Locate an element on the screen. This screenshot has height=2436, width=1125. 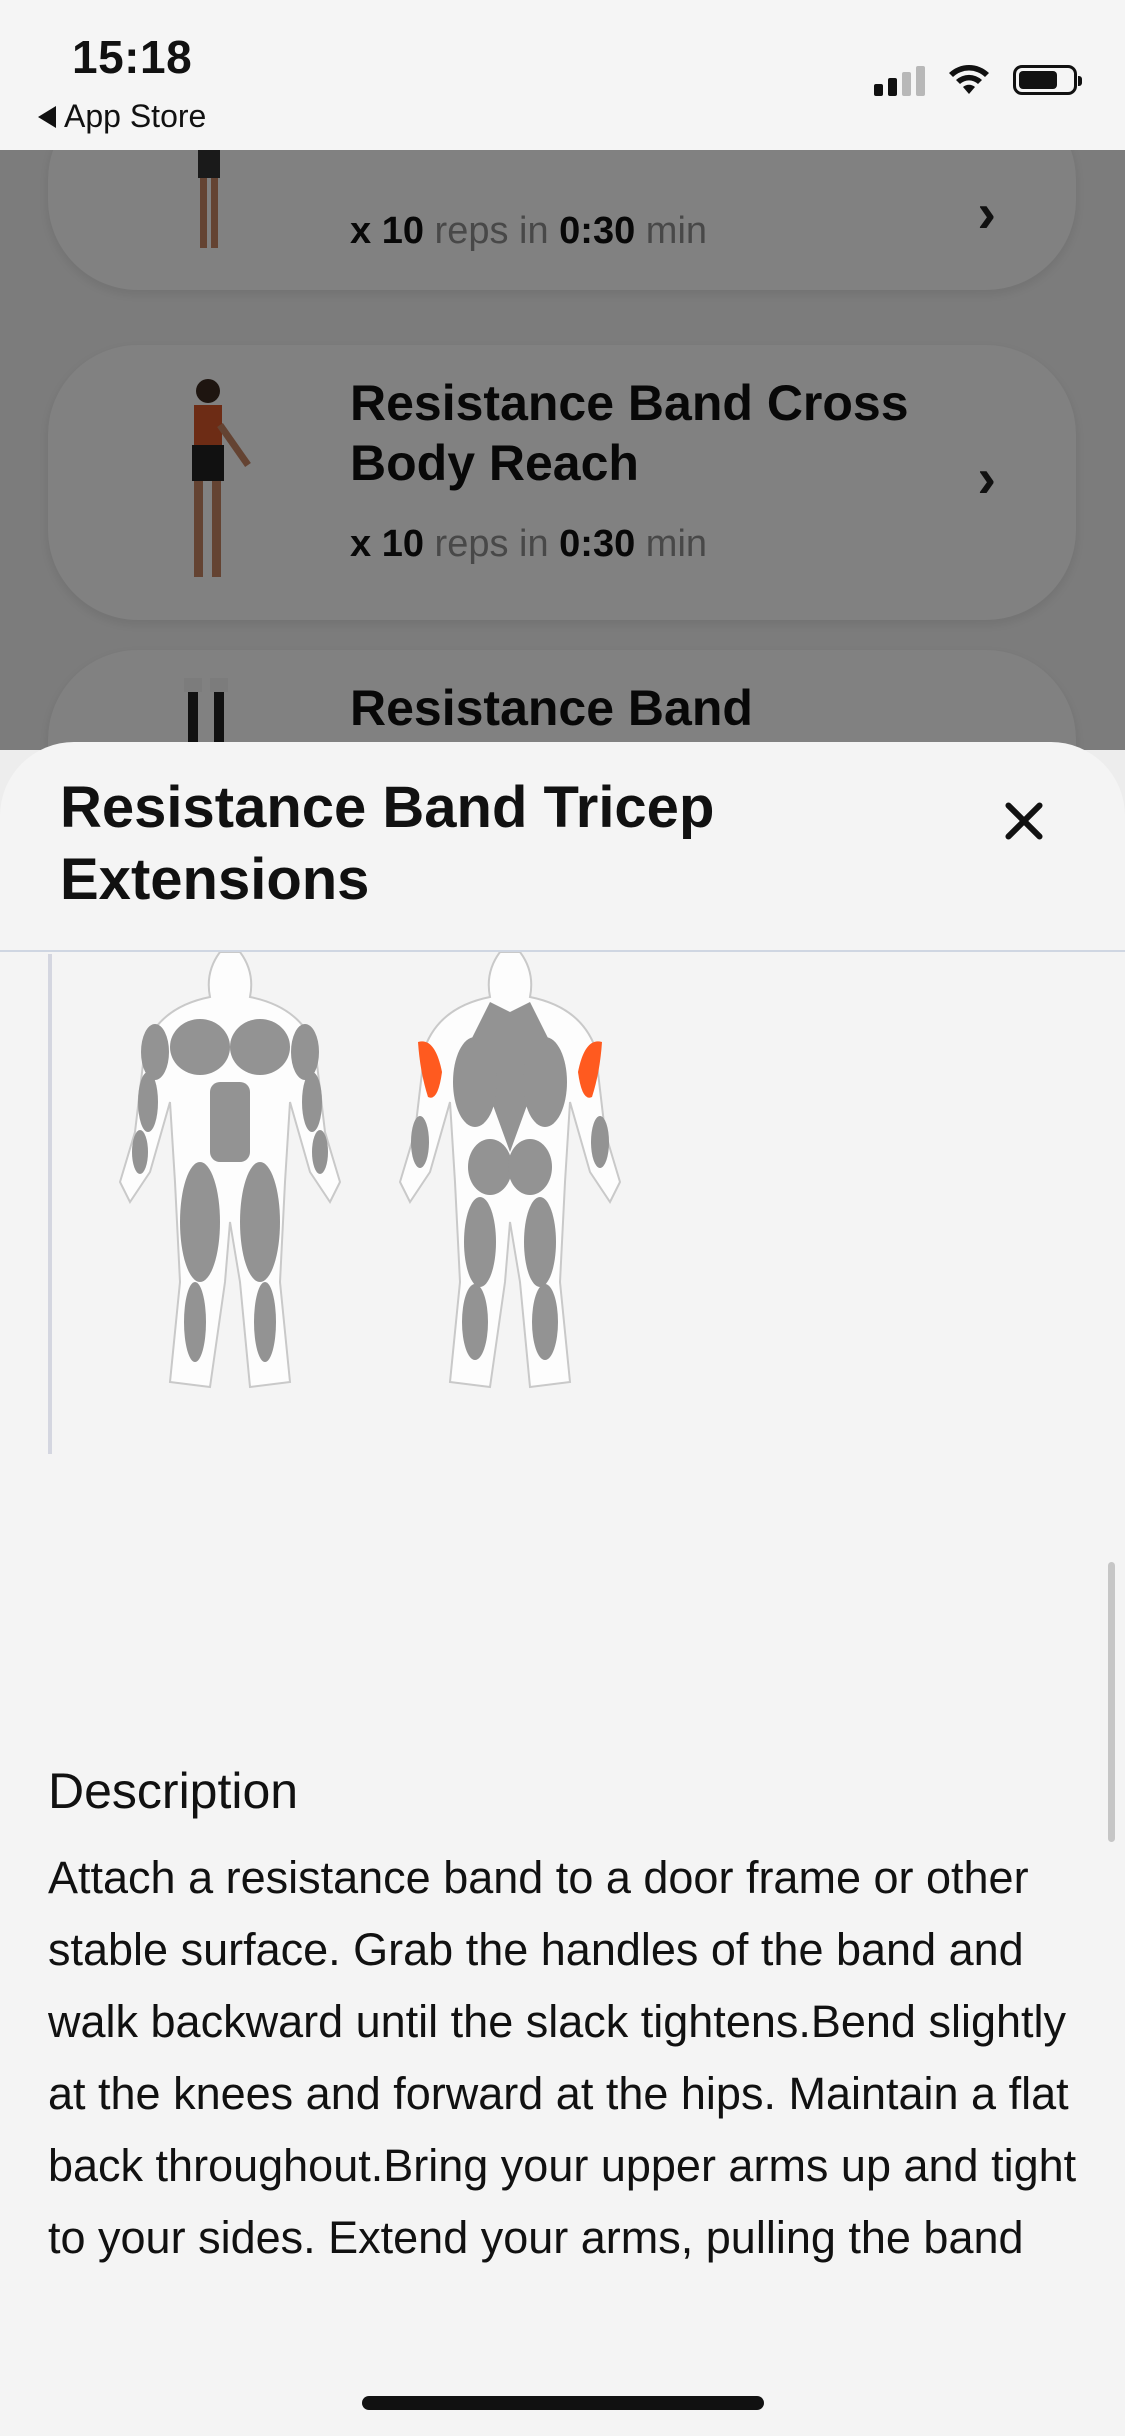
status-bar: 15:18 App Store is located at coordinates (562, 75).